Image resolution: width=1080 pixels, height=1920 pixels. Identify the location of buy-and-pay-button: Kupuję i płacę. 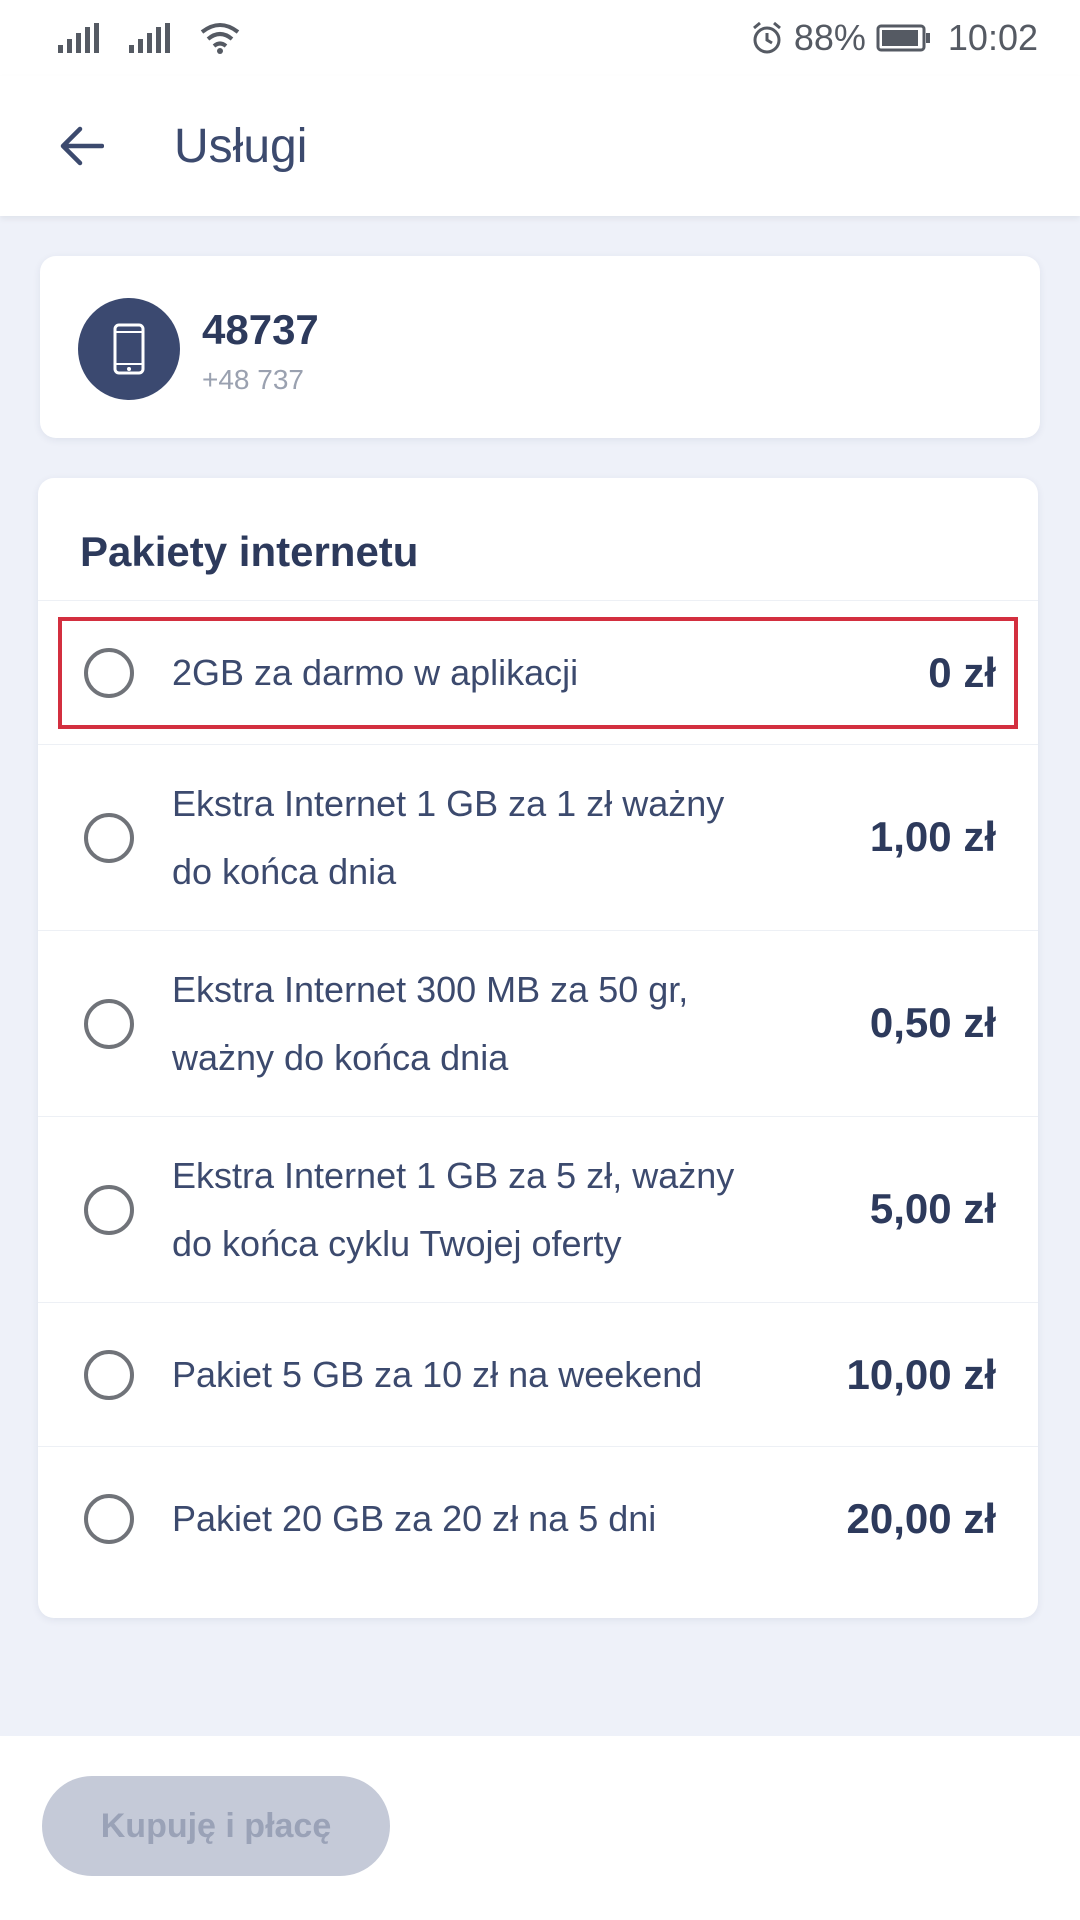
(216, 1826).